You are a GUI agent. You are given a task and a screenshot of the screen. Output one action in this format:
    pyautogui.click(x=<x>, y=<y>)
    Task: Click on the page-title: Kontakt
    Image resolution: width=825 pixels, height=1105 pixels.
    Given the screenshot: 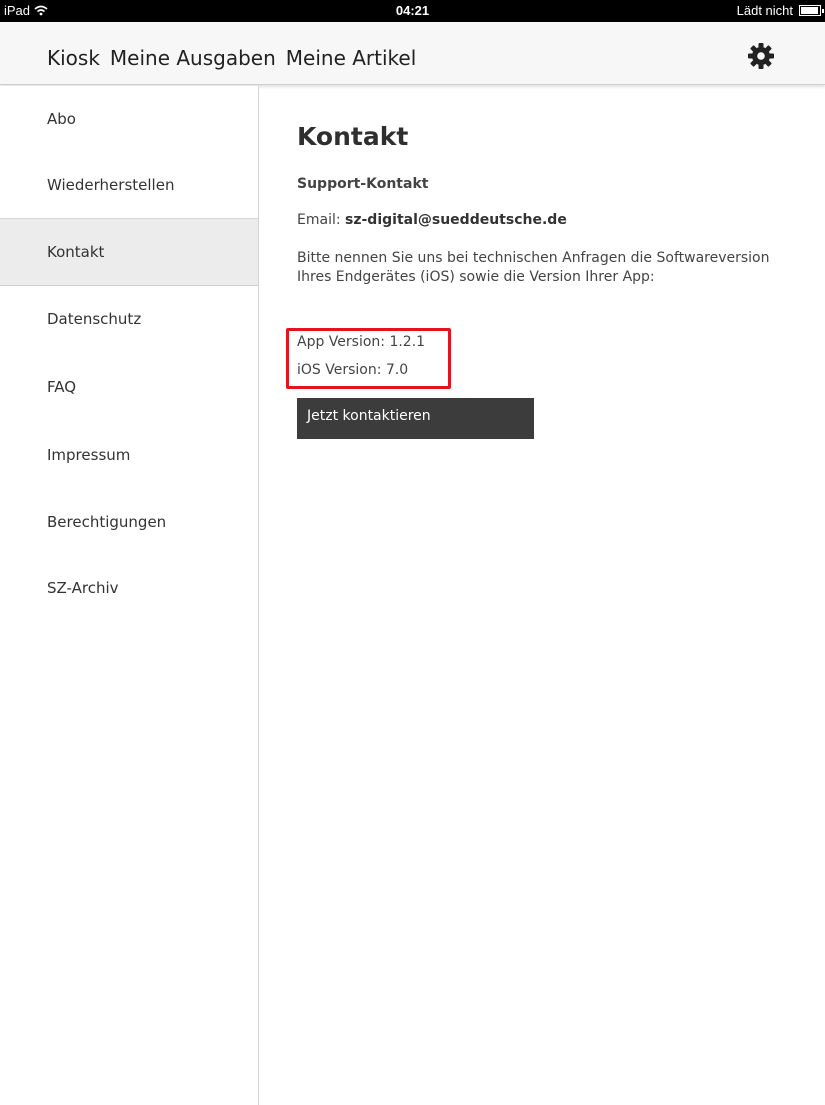 What is the action you would take?
    pyautogui.click(x=353, y=136)
    